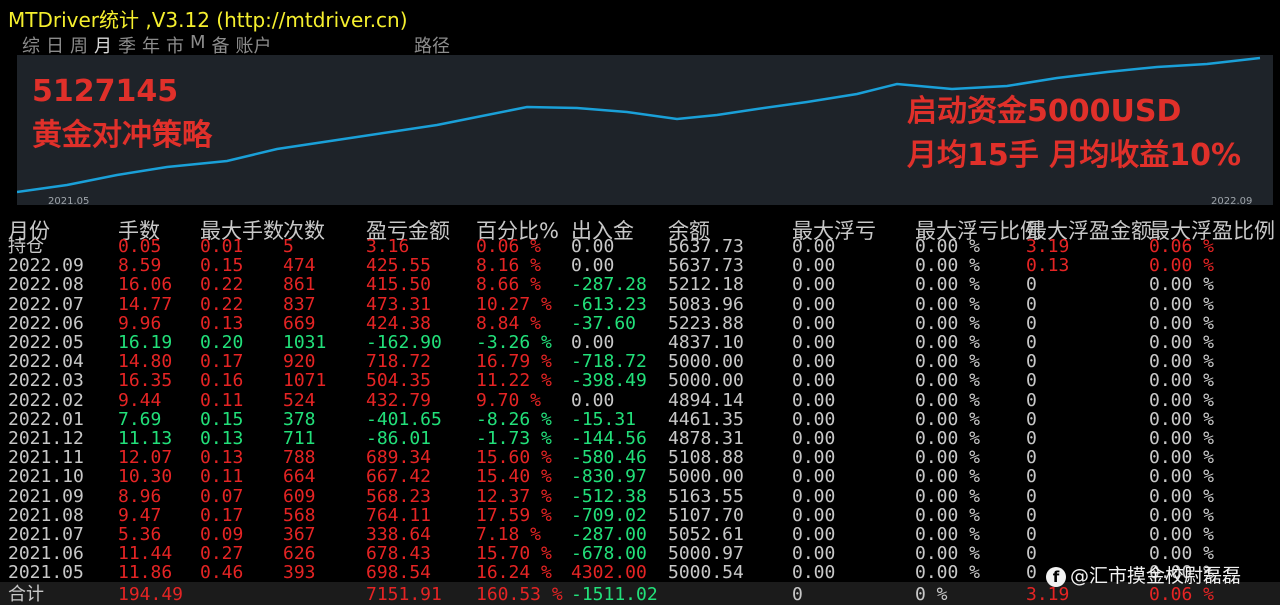  Describe the element at coordinates (706, 323) in the screenshot. I see `cell-7: 5223.88` at that location.